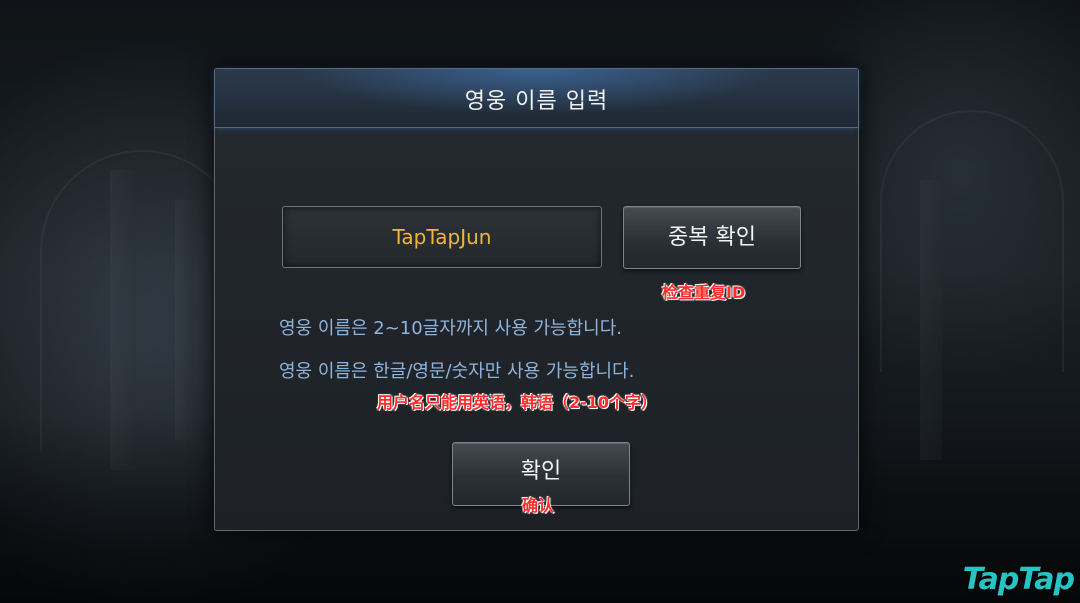 The width and height of the screenshot is (1080, 603). What do you see at coordinates (517, 402) in the screenshot?
I see `annotation-name-rule: 用户名只能用英语，韩语（2-10个字）` at bounding box center [517, 402].